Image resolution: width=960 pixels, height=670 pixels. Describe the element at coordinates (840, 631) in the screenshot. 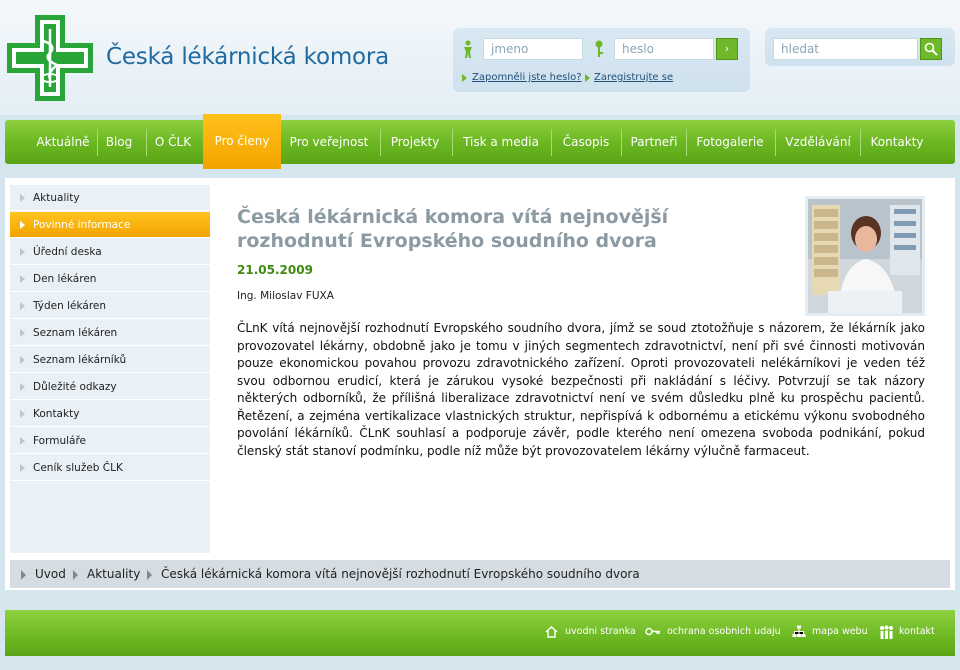

I see `footer-link-sitemap: mapa webu` at that location.